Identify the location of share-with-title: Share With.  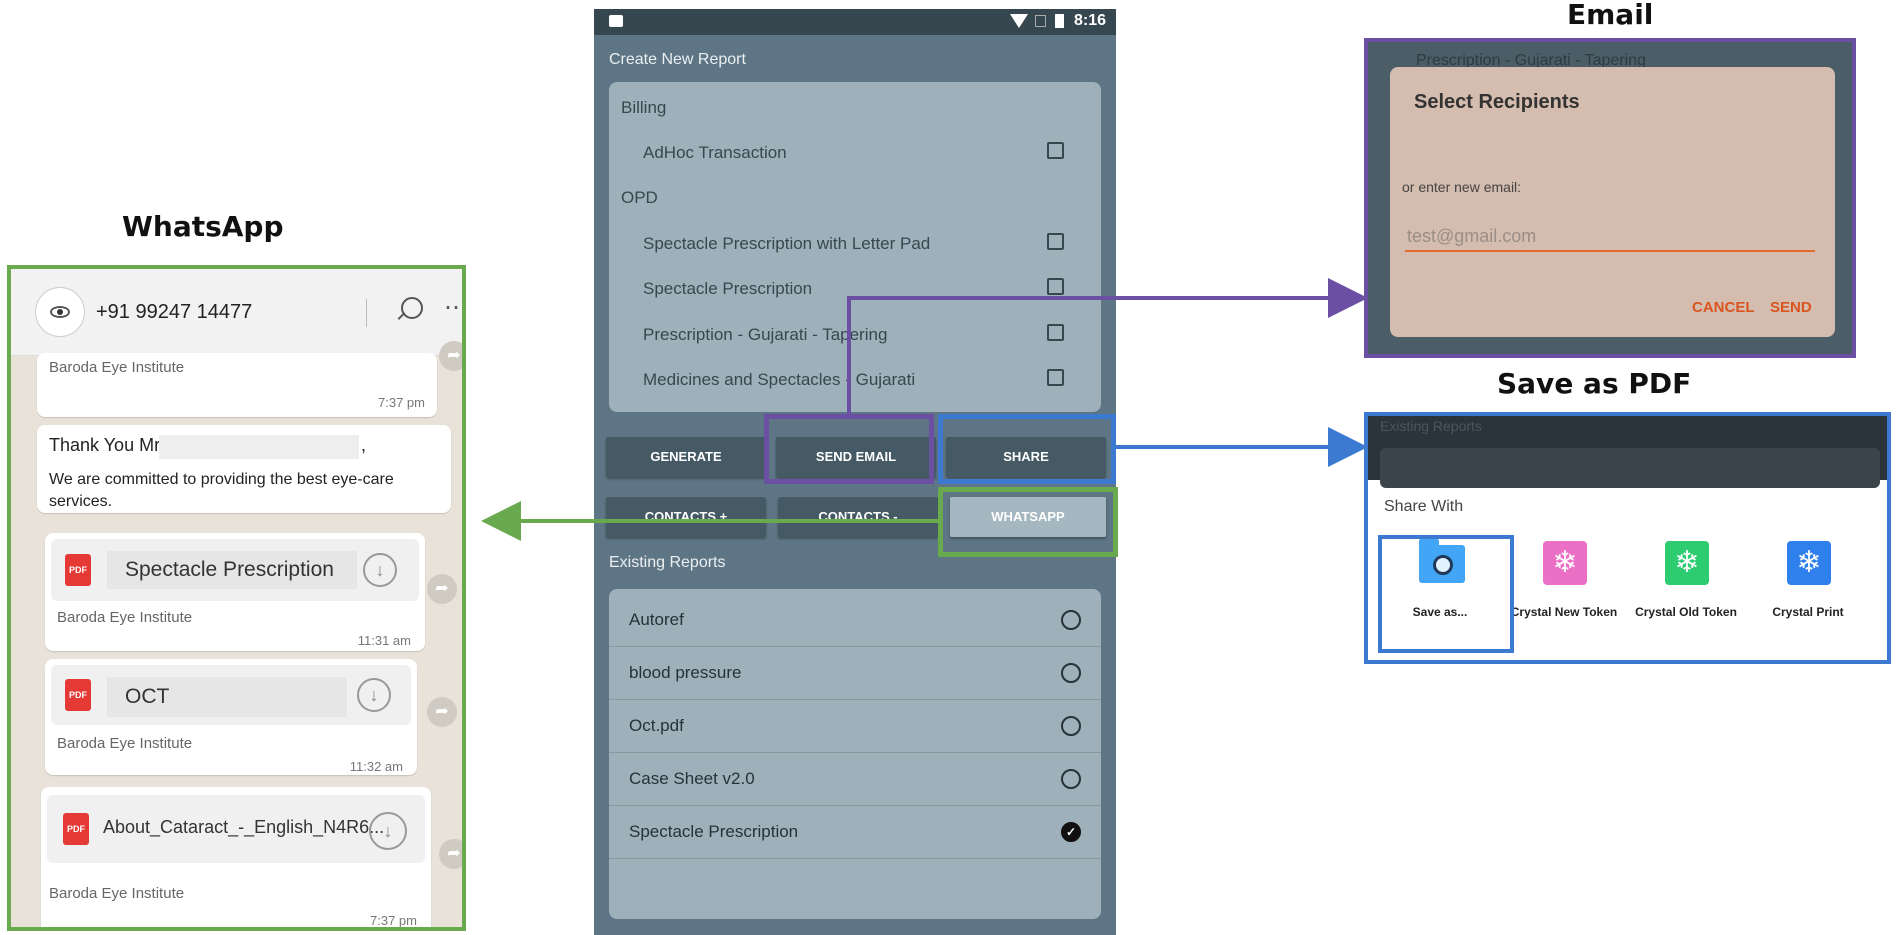
(1424, 506).